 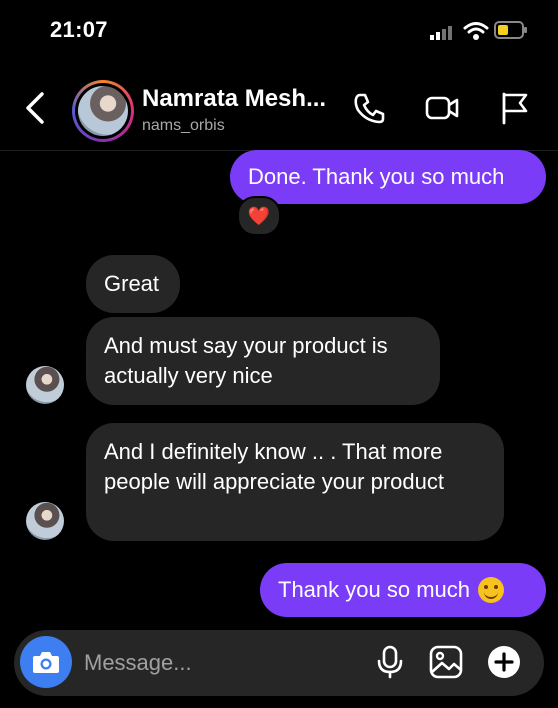 I want to click on message-input, so click(x=219, y=663).